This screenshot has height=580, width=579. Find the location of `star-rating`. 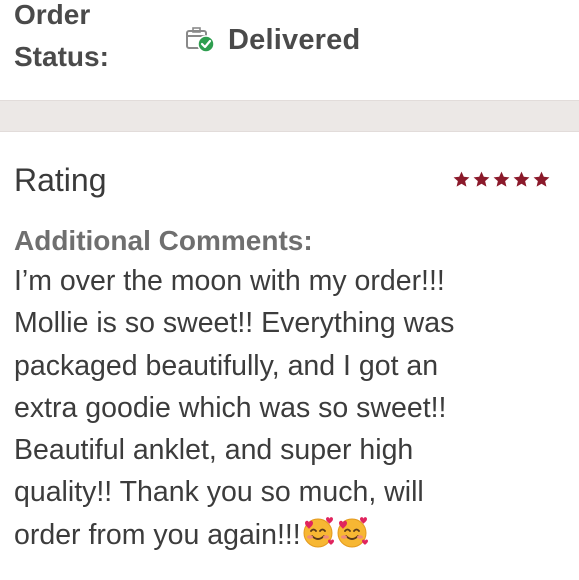

star-rating is located at coordinates (501, 179).